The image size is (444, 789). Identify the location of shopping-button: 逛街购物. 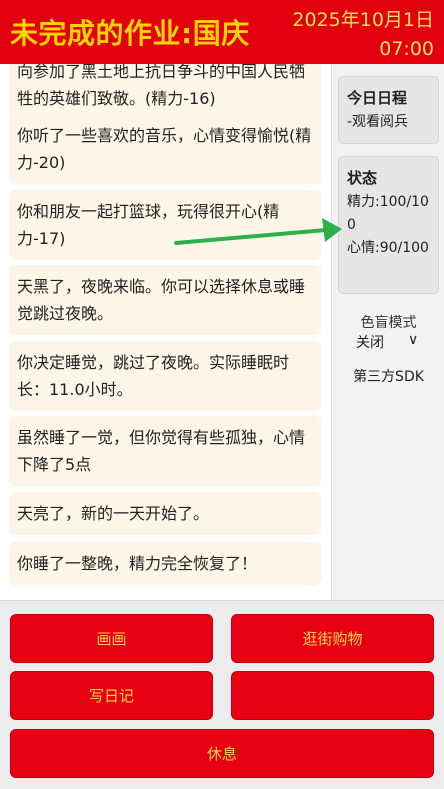
(332, 638).